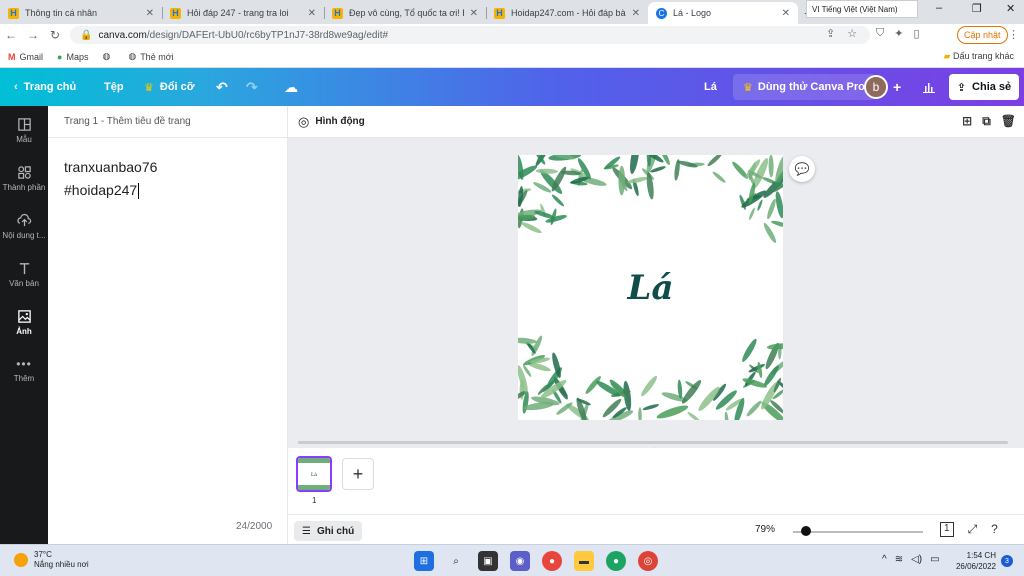 This screenshot has height=576, width=1024. Describe the element at coordinates (982, 35) in the screenshot. I see `update-button: Cập nhật` at that location.